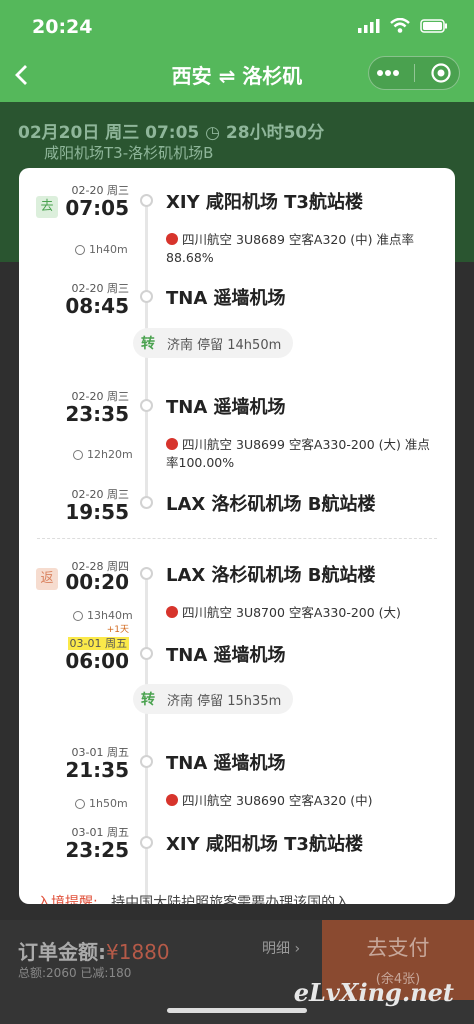 The image size is (474, 1024). Describe the element at coordinates (171, 133) in the screenshot. I see `summary-line1: 02月20日 周三 07:05 ◷ 28小时50分` at that location.